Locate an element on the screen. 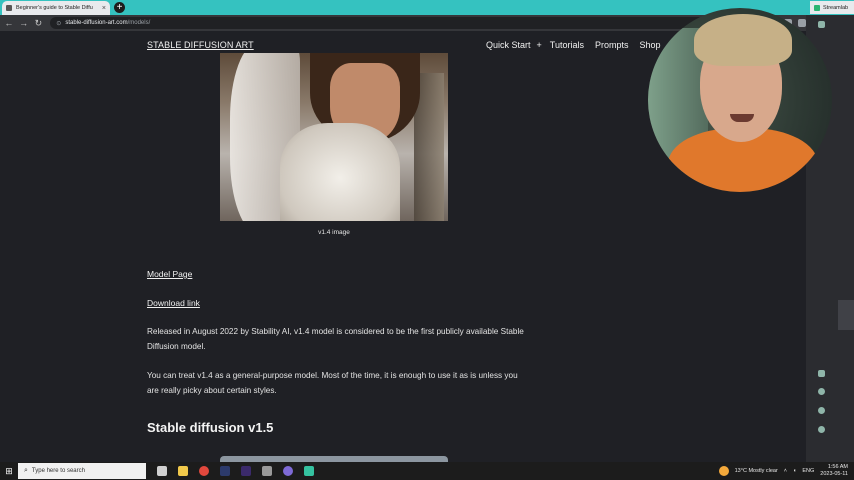 This screenshot has width=854, height=480. model-page-link: Model Page is located at coordinates (169, 274).